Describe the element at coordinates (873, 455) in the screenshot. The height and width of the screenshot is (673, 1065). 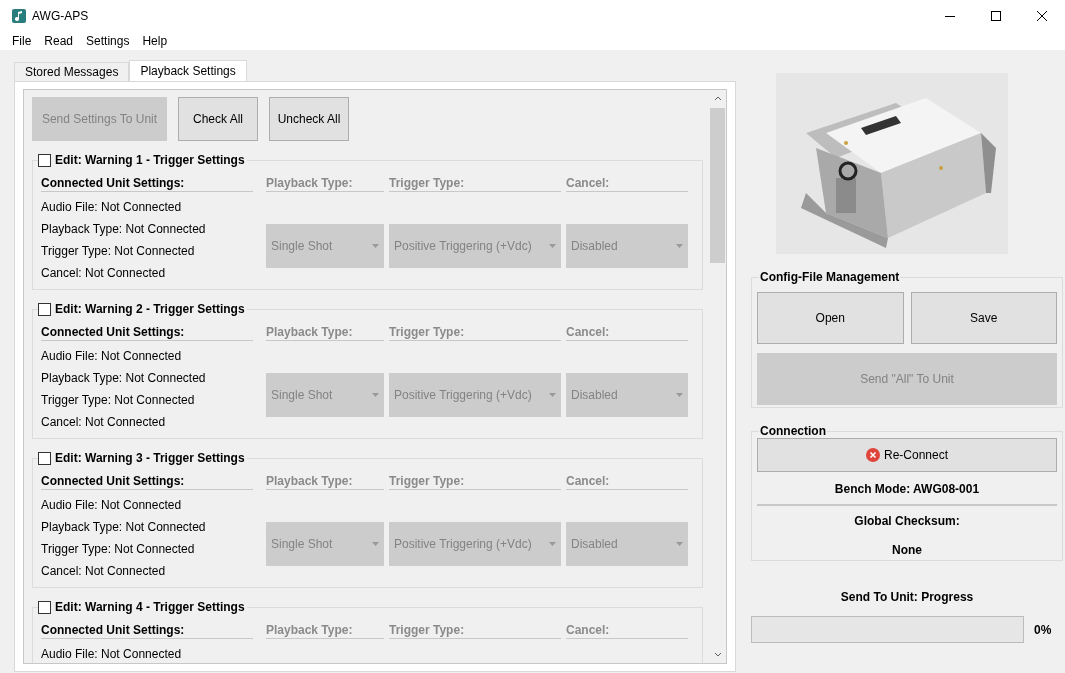
I see `error-icon` at that location.